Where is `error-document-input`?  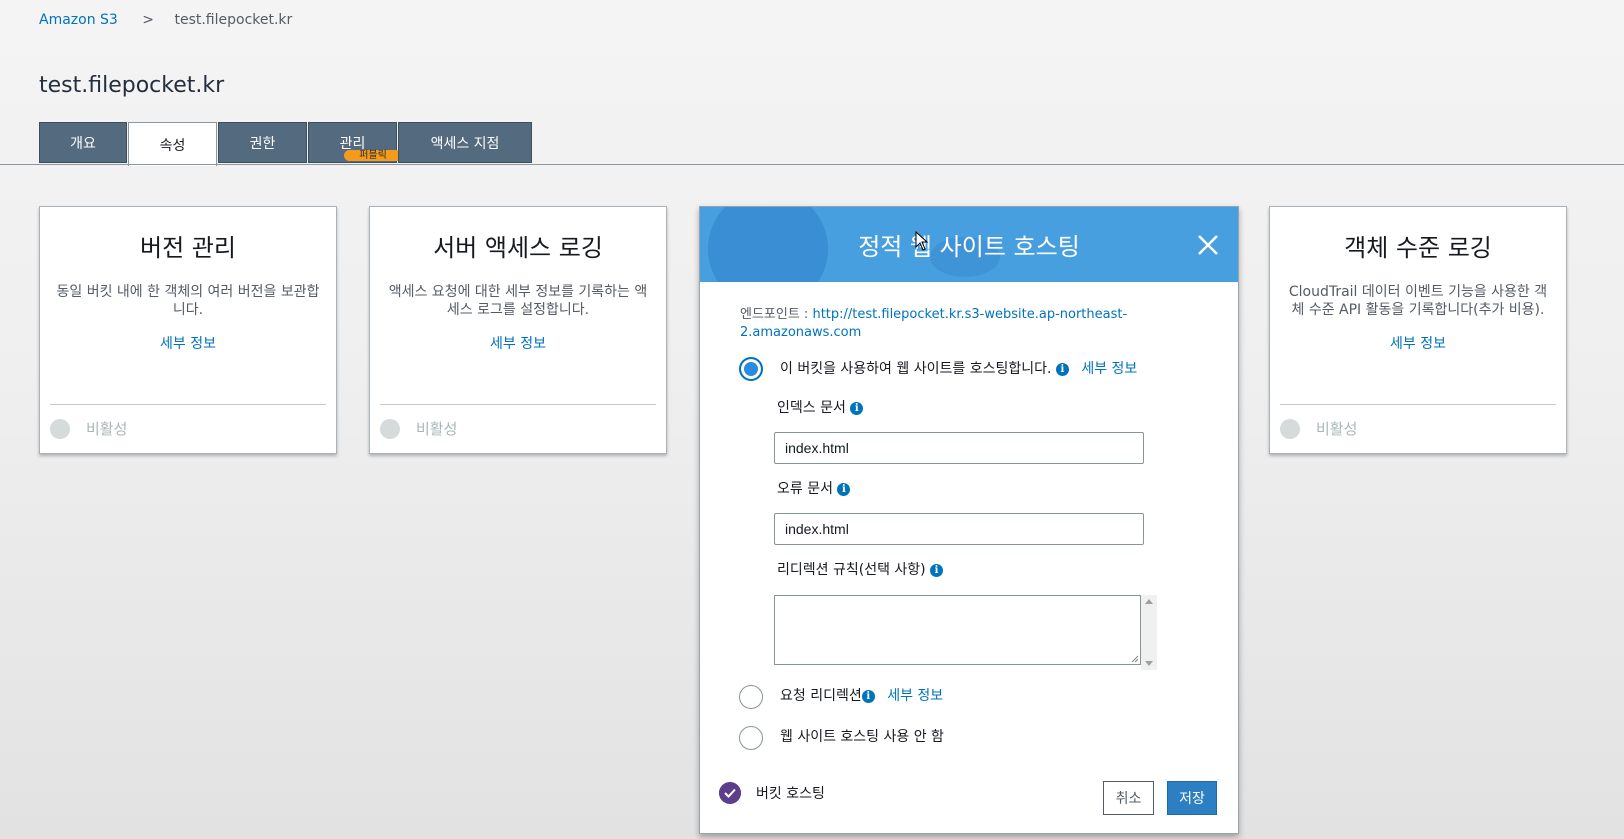 error-document-input is located at coordinates (959, 529).